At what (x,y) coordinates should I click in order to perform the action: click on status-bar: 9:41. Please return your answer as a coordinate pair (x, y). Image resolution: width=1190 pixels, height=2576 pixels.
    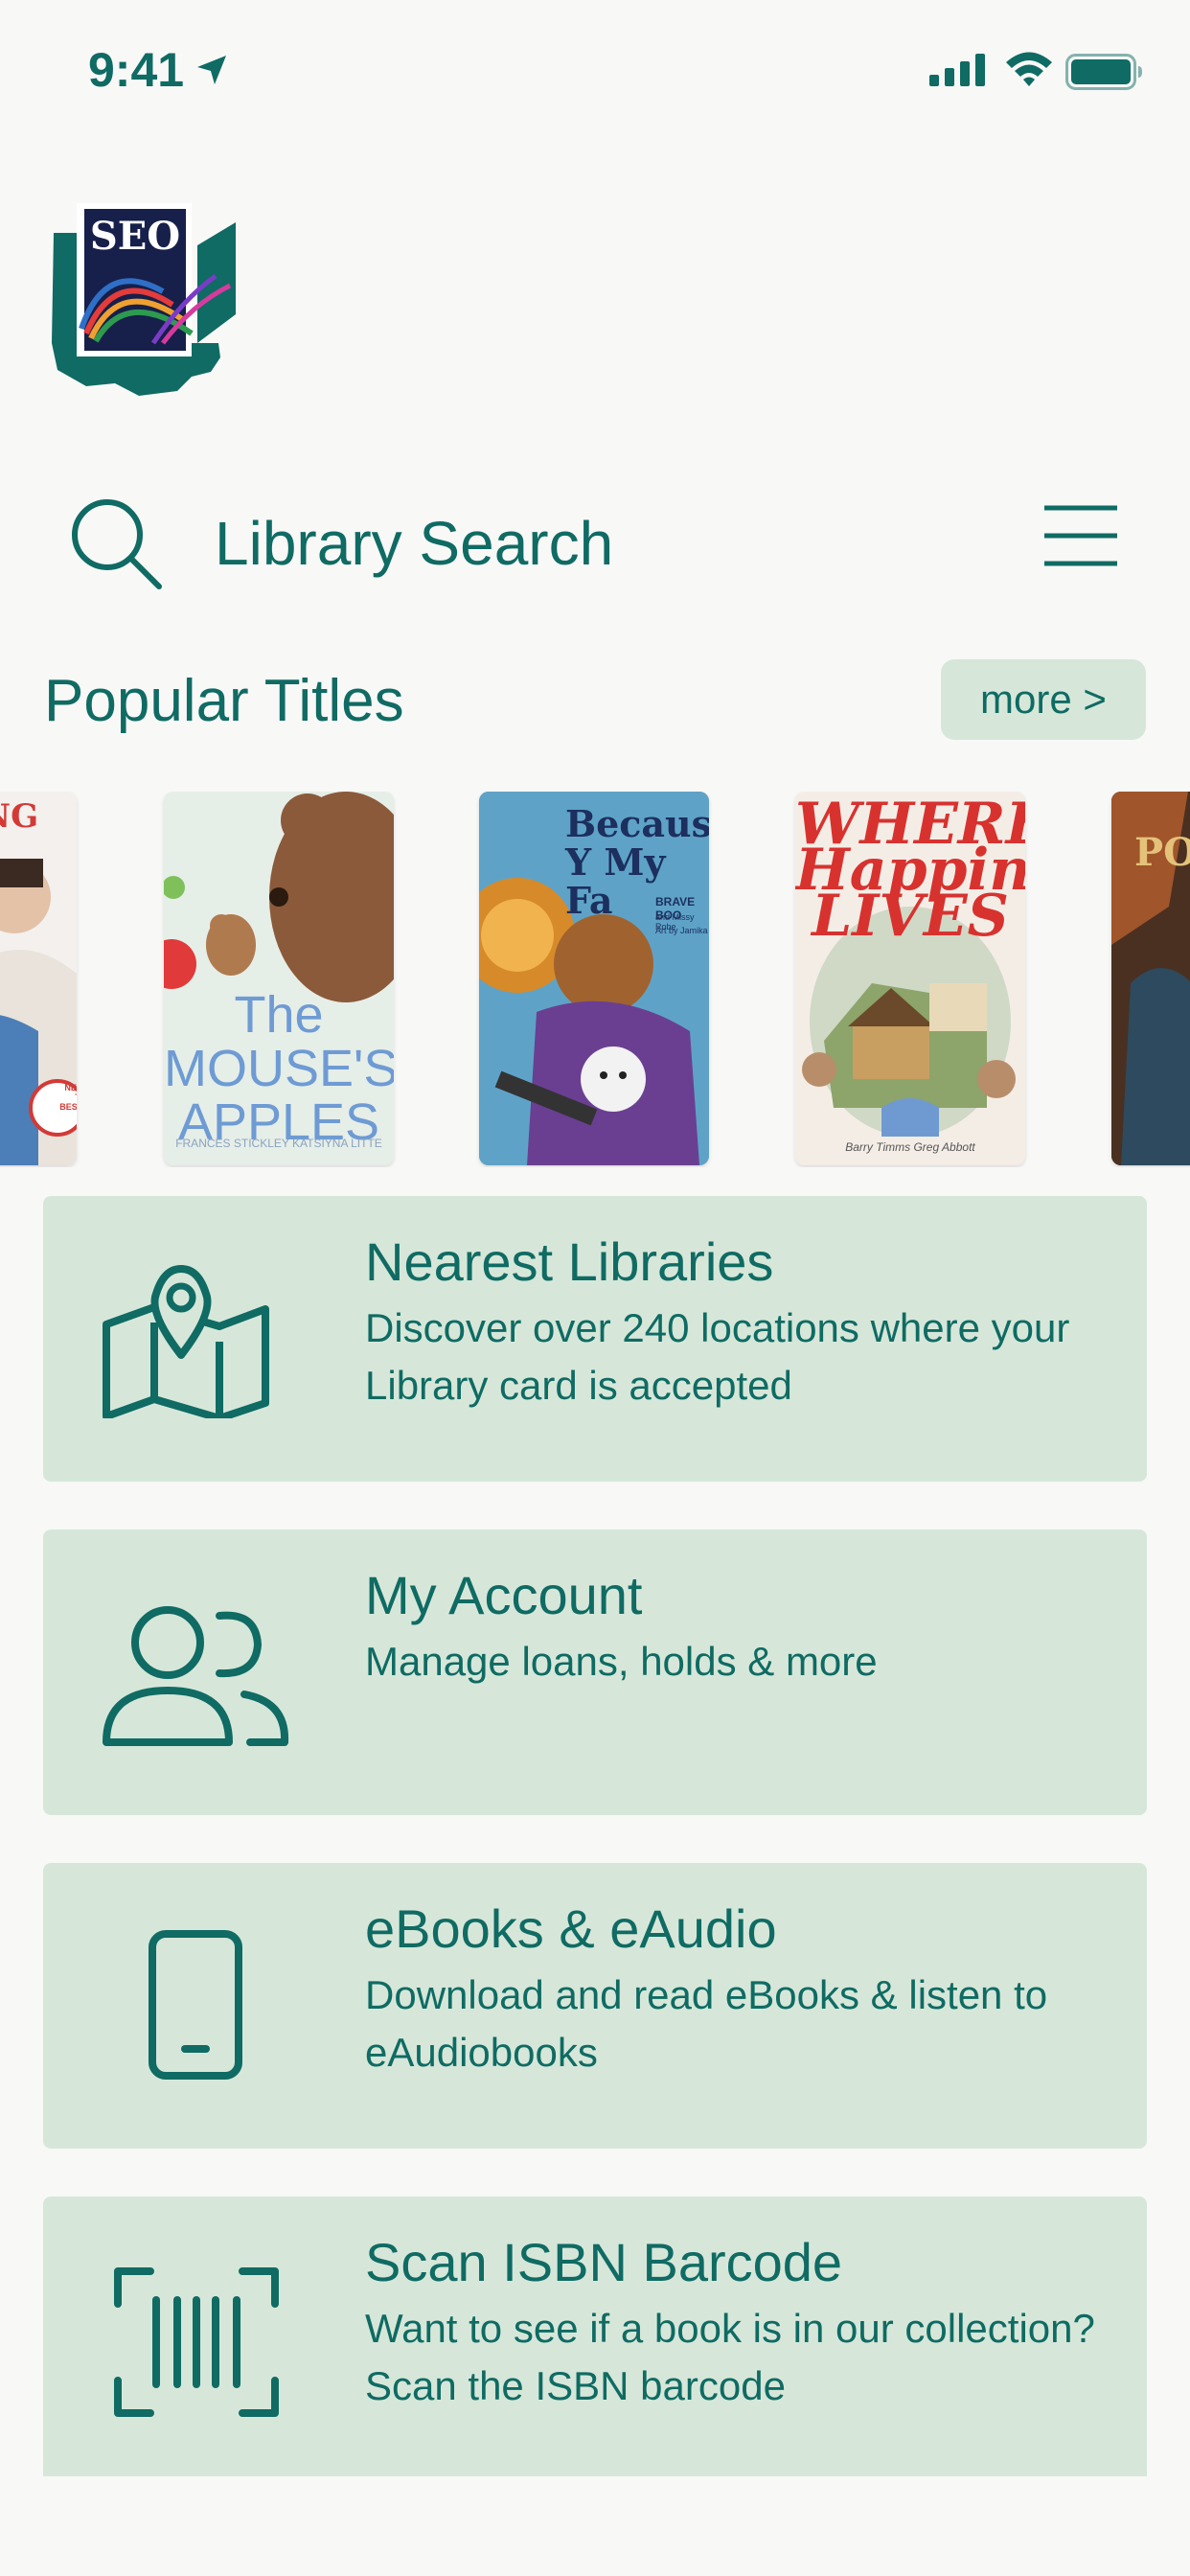
    Looking at the image, I should click on (595, 72).